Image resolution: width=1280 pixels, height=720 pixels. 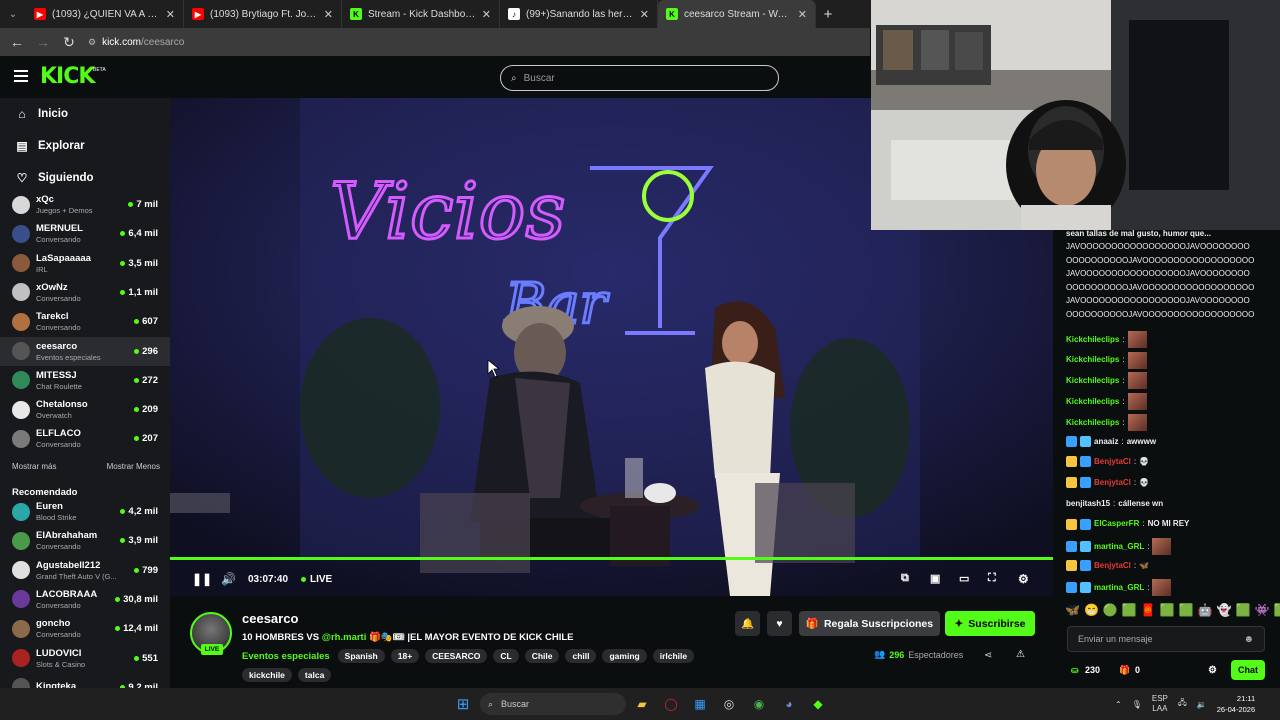 What do you see at coordinates (1072, 610) in the screenshot?
I see `emote-button-icon: 🦋` at bounding box center [1072, 610].